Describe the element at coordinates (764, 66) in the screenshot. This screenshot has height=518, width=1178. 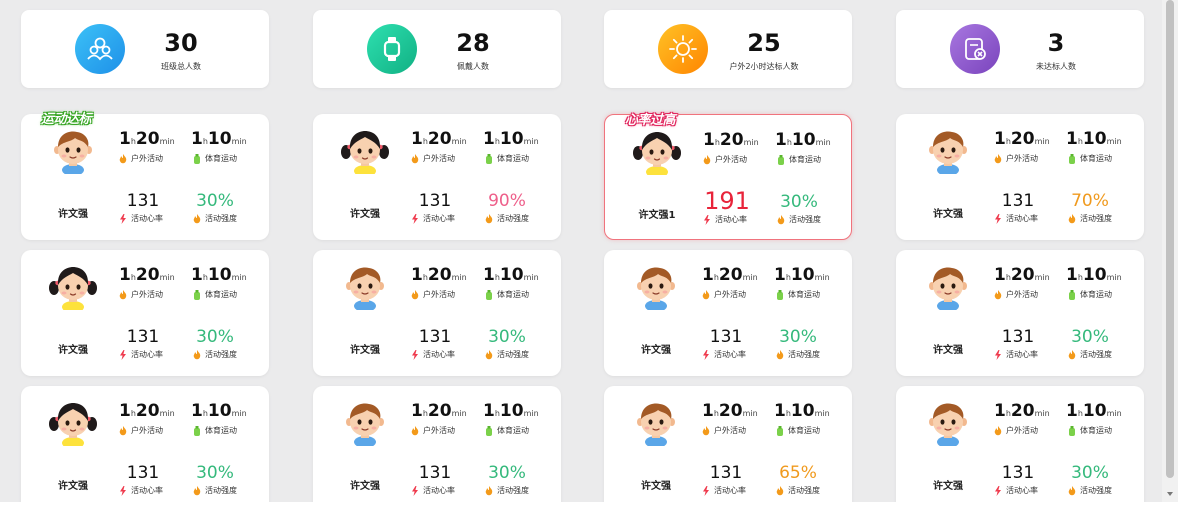
I see `stat-label: 户外2小时达标人数` at that location.